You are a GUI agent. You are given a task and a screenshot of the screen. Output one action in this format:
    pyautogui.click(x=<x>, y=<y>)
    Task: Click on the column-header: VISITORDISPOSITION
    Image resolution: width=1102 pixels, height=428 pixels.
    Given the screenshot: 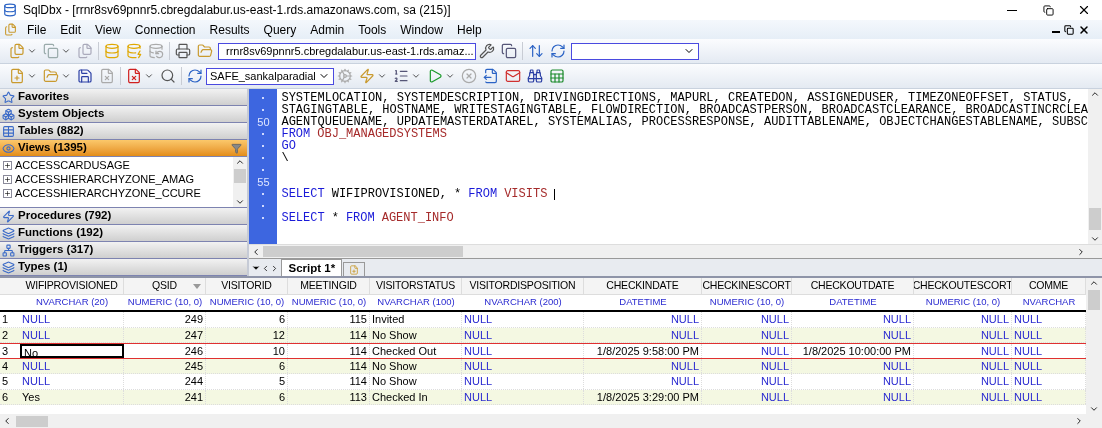 What is the action you would take?
    pyautogui.click(x=523, y=286)
    